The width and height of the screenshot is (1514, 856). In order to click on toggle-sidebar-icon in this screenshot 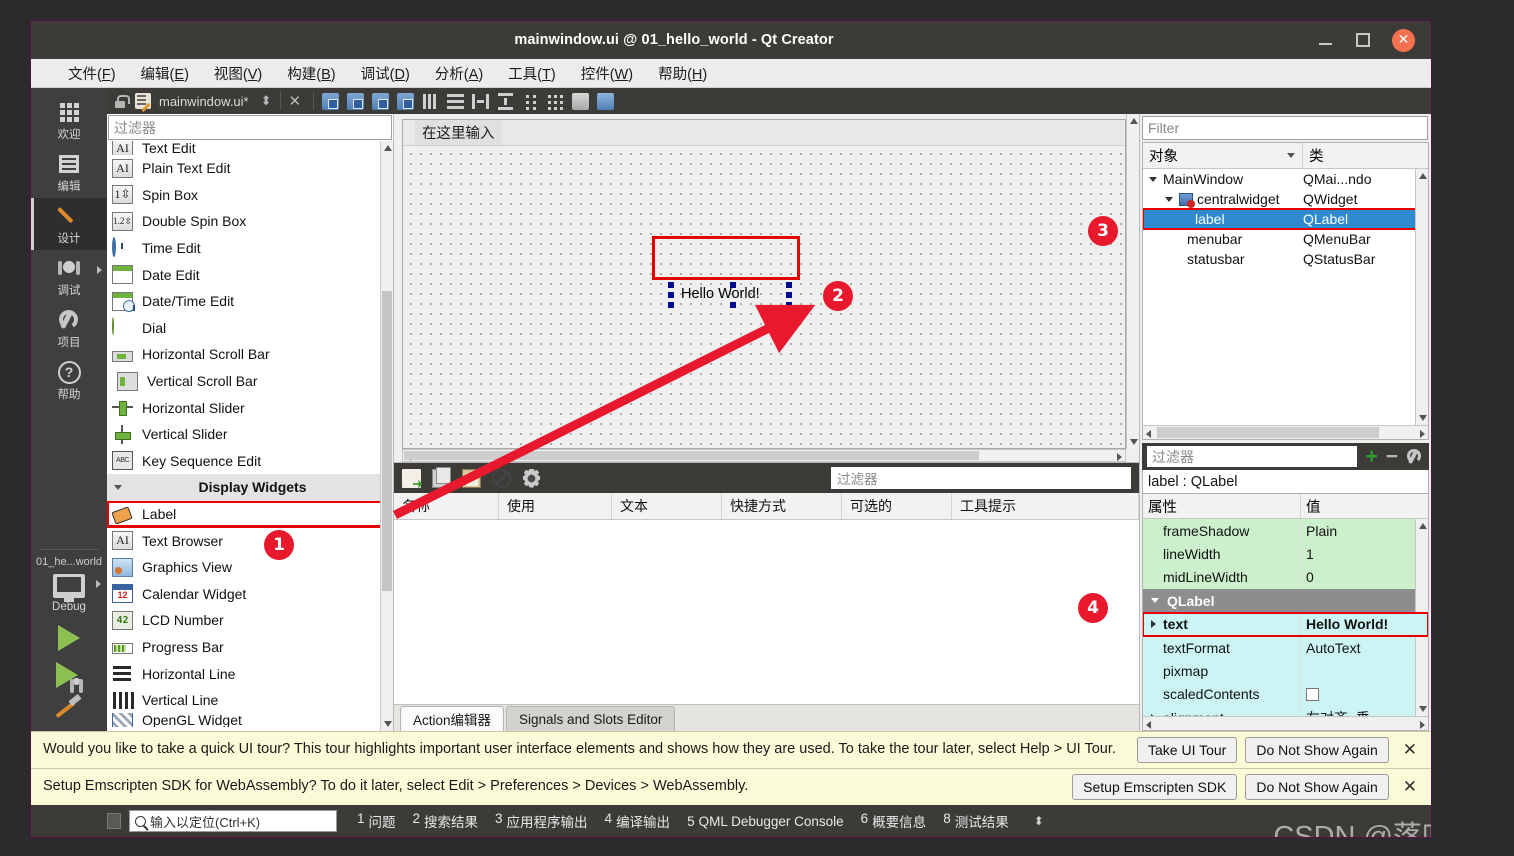, I will do `click(114, 821)`.